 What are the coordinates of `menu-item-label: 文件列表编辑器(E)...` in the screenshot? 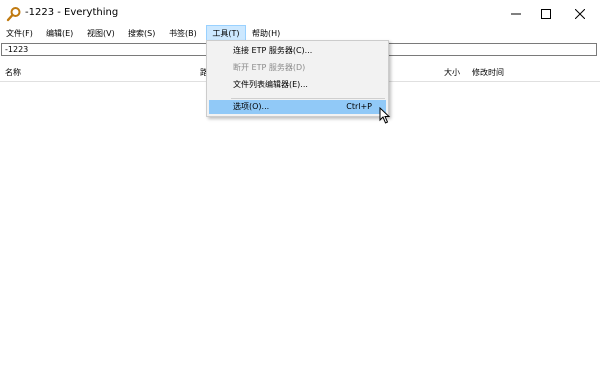 It's located at (270, 84).